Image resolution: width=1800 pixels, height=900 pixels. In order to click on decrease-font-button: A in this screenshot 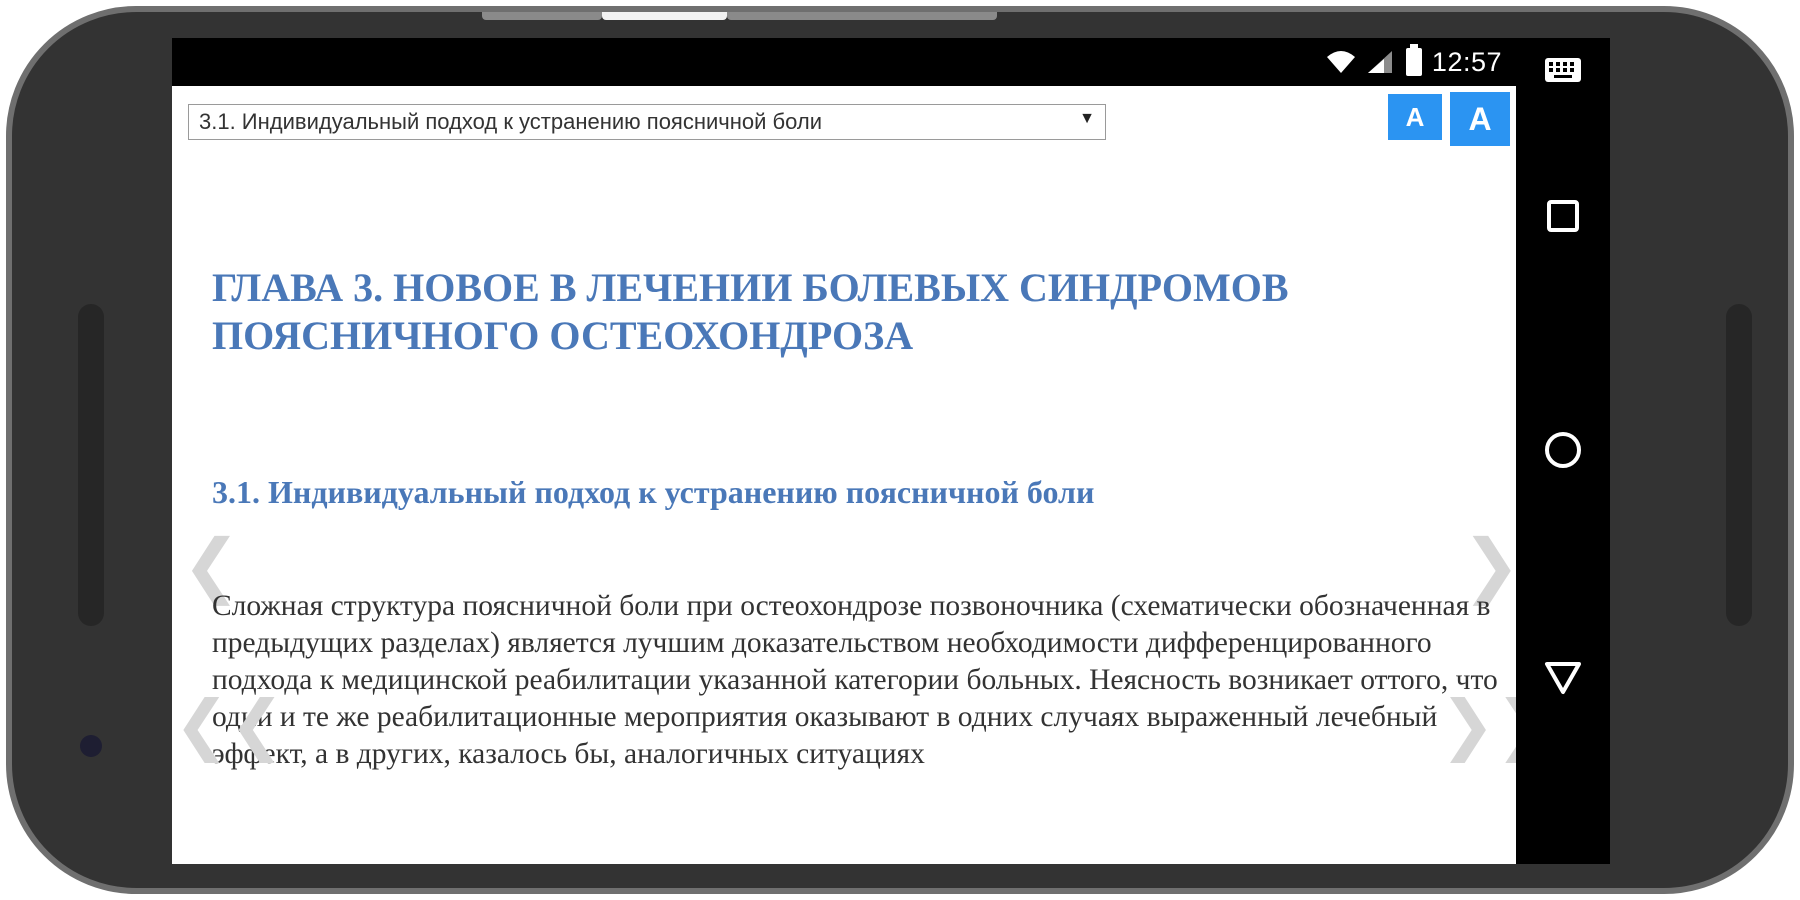, I will do `click(1415, 117)`.